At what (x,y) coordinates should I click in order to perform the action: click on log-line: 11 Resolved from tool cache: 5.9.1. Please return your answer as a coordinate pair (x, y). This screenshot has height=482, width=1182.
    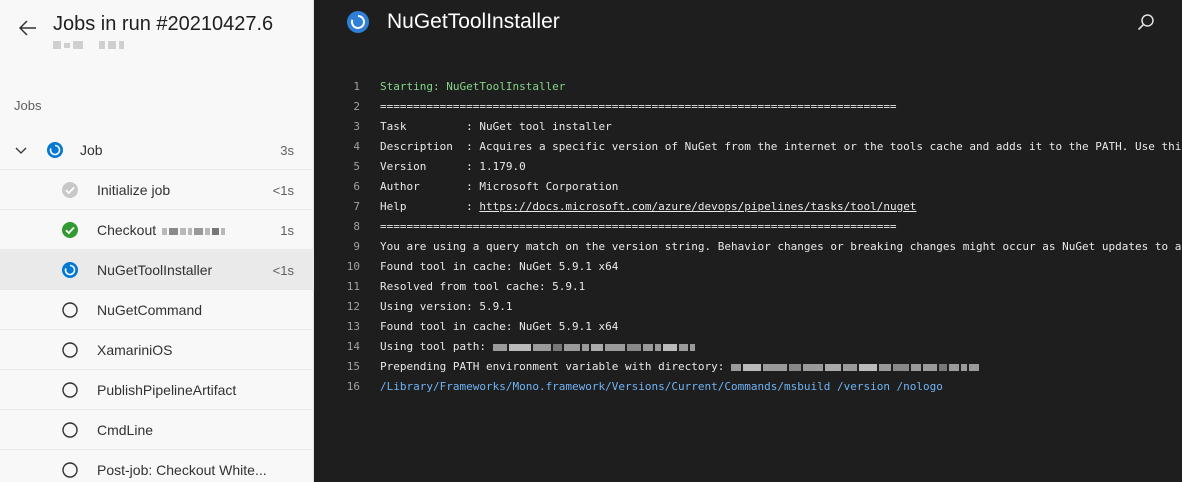
    Looking at the image, I should click on (748, 287).